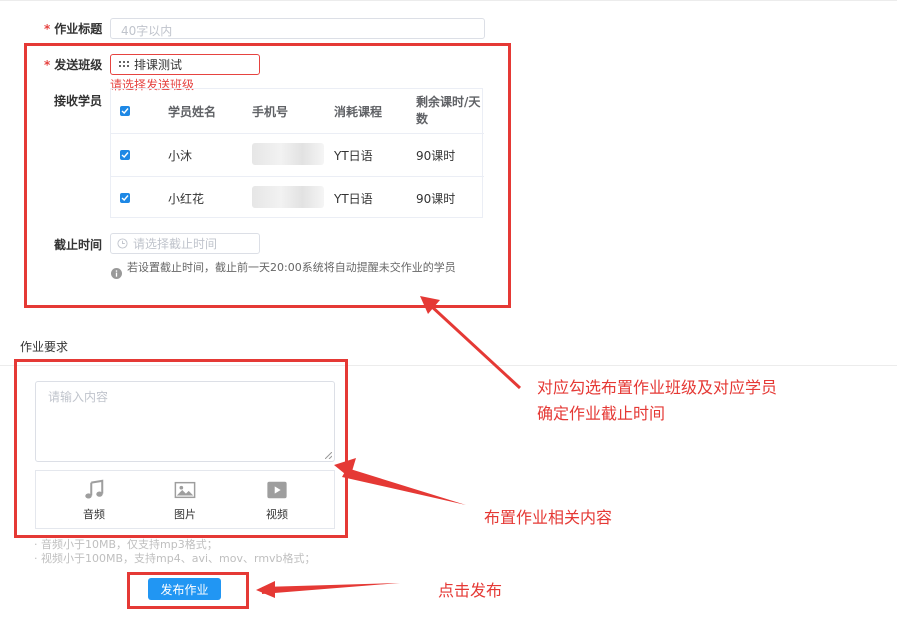 This screenshot has height=622, width=897. I want to click on annotation-arrows, so click(389, 447).